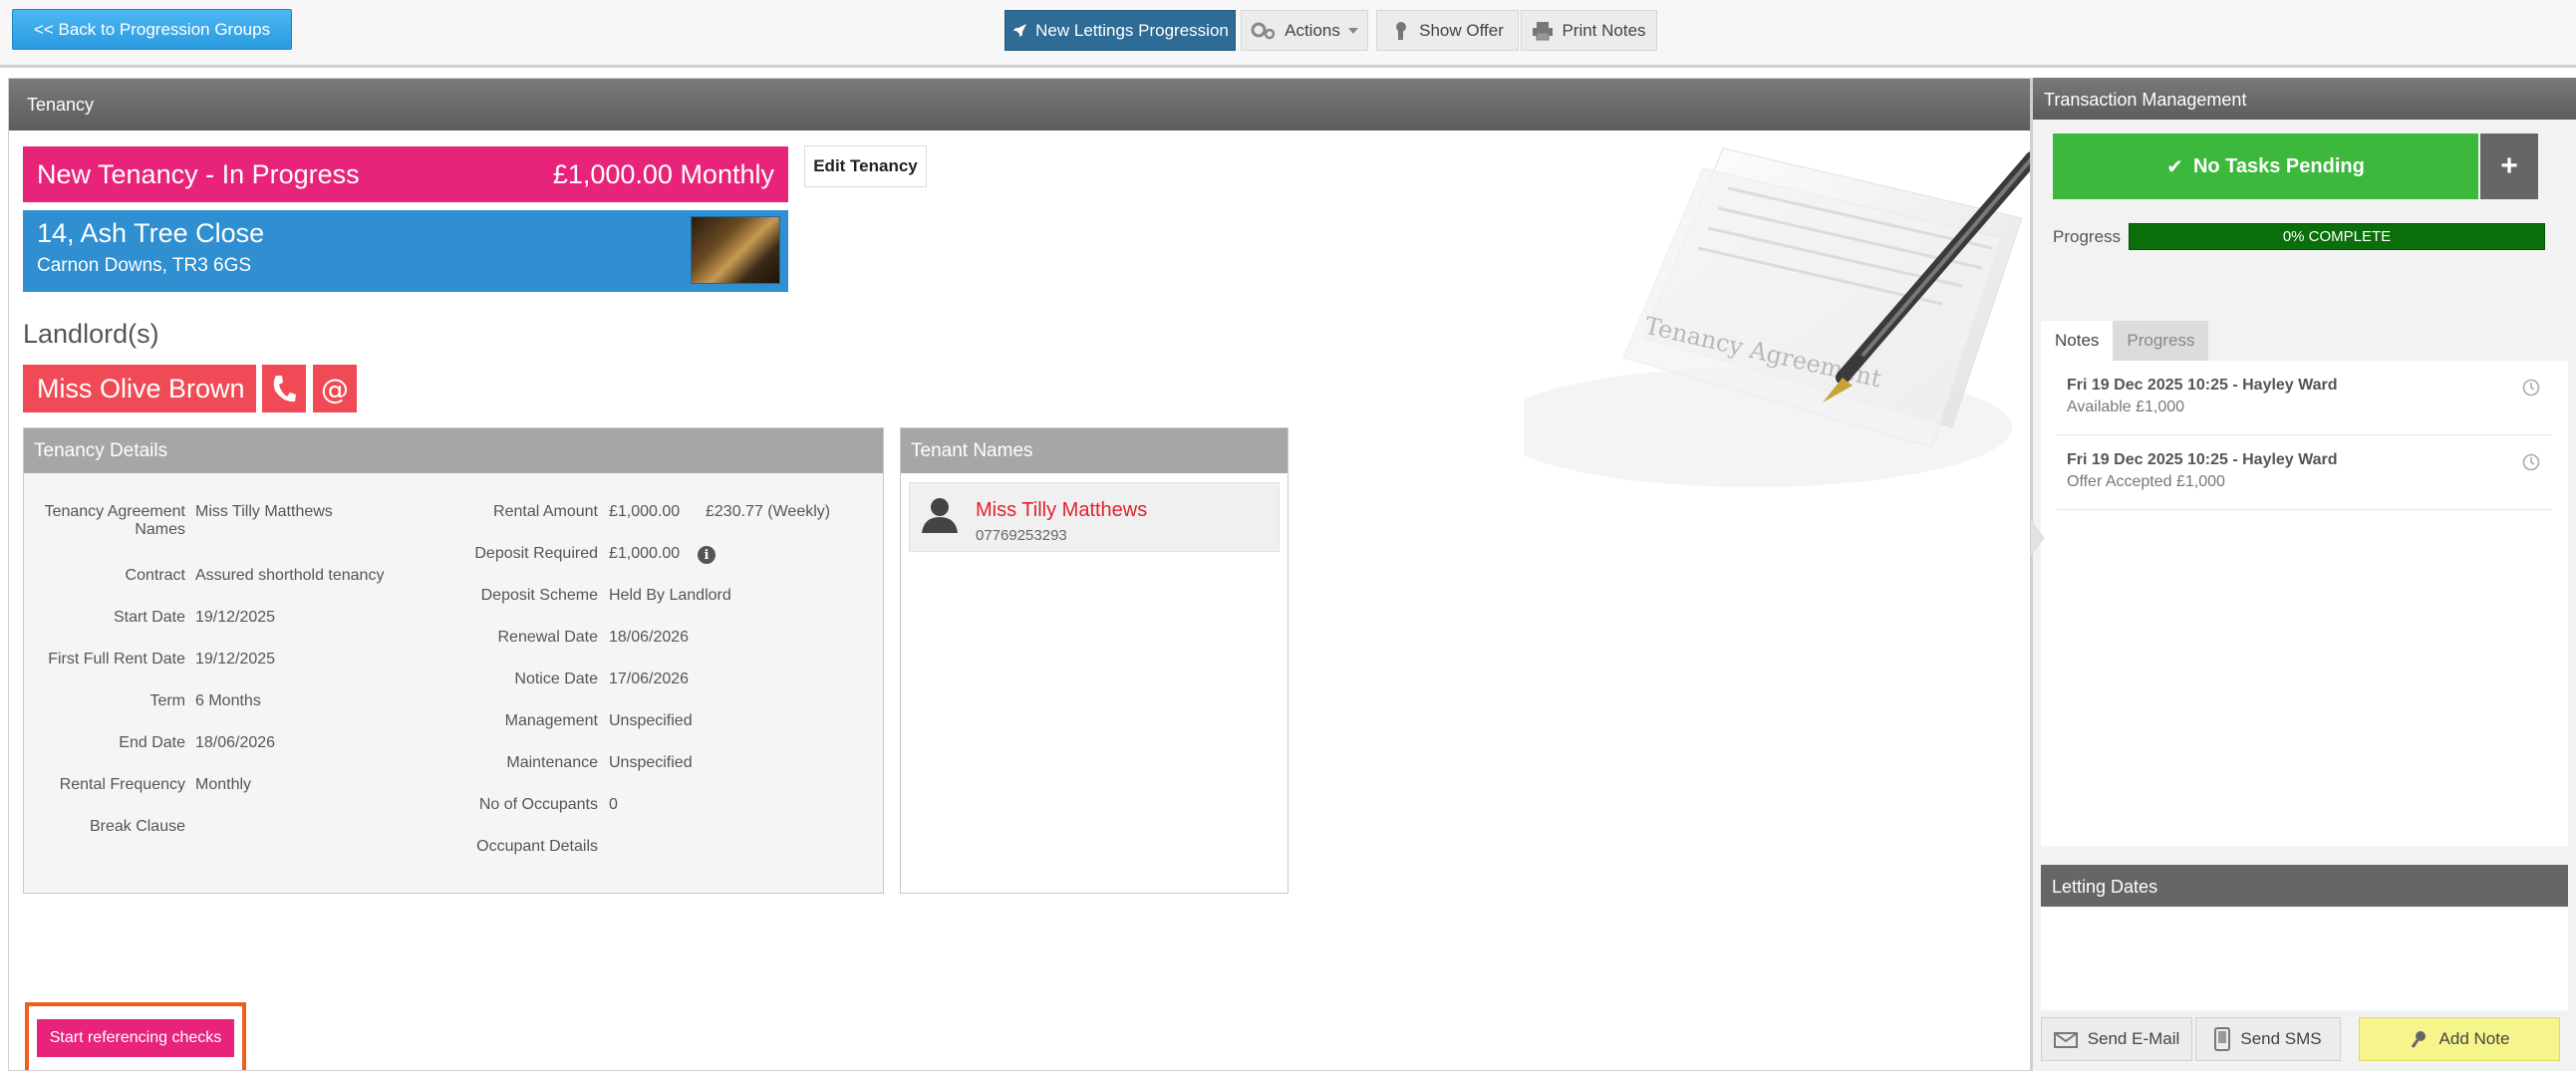  I want to click on info-icon: i, so click(707, 555).